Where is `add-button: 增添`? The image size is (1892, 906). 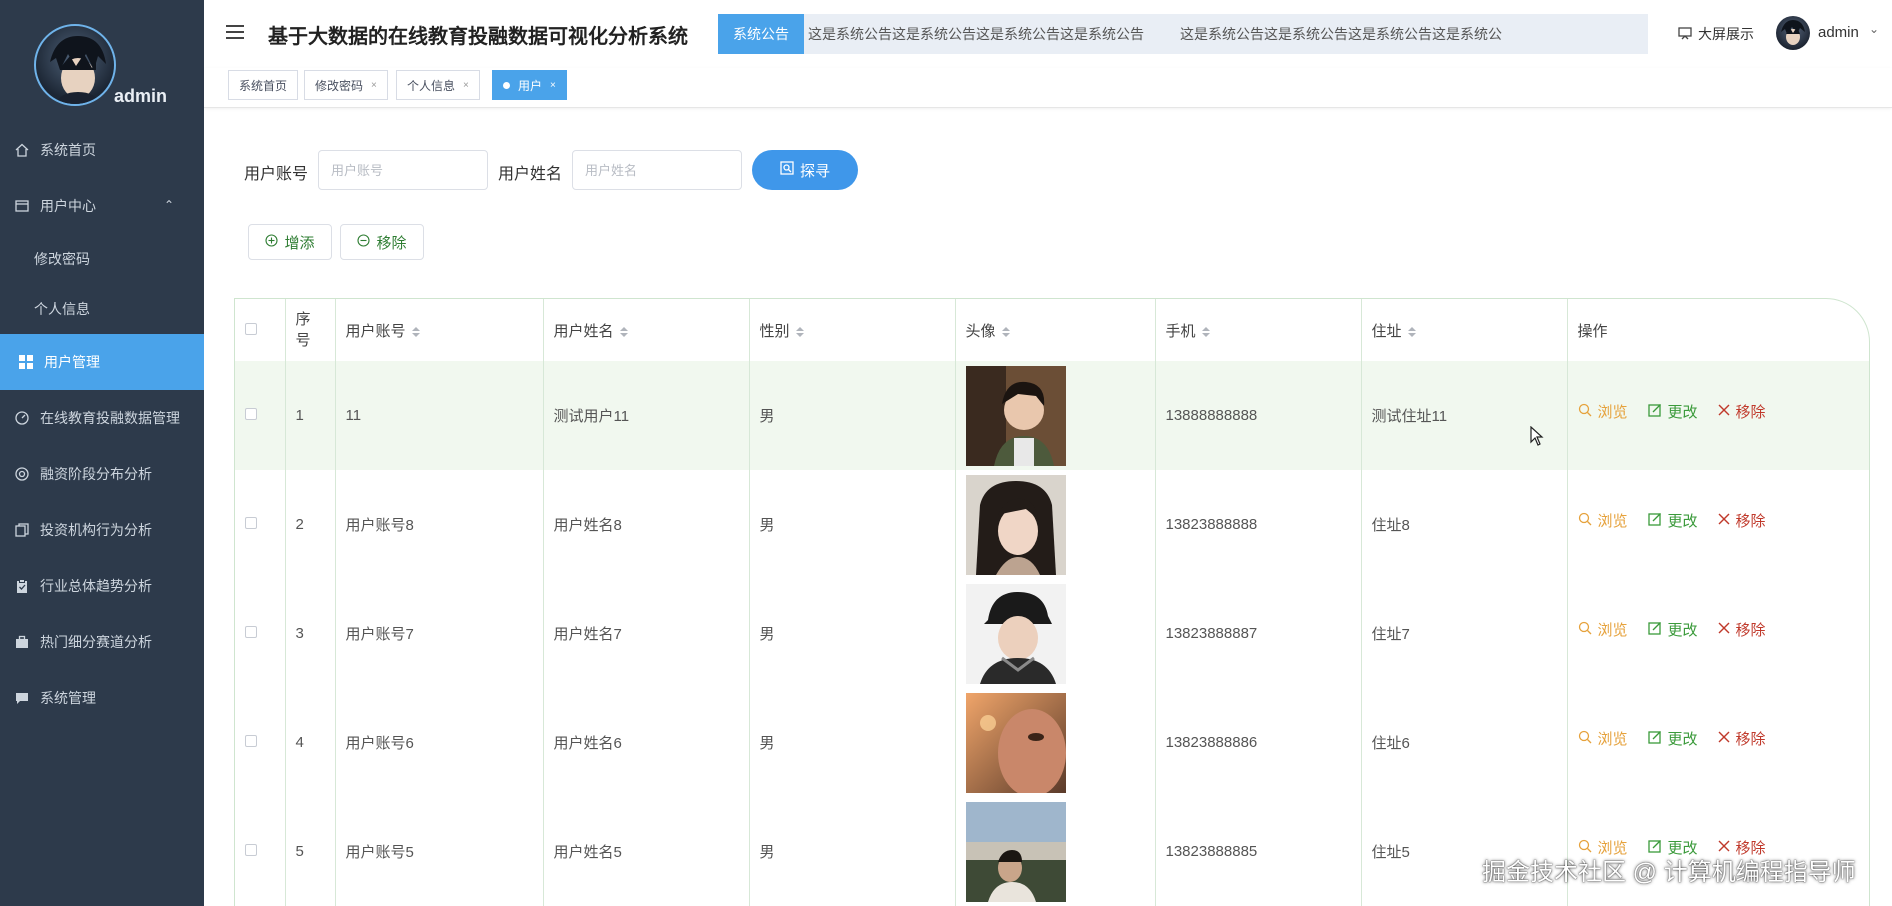 add-button: 增添 is located at coordinates (290, 242).